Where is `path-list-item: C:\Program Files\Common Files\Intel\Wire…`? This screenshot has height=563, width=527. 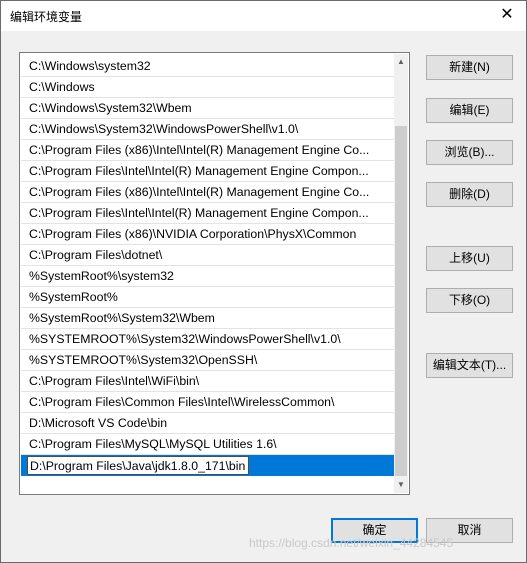
path-list-item: C:\Program Files\Common Files\Intel\Wire… is located at coordinates (208, 402).